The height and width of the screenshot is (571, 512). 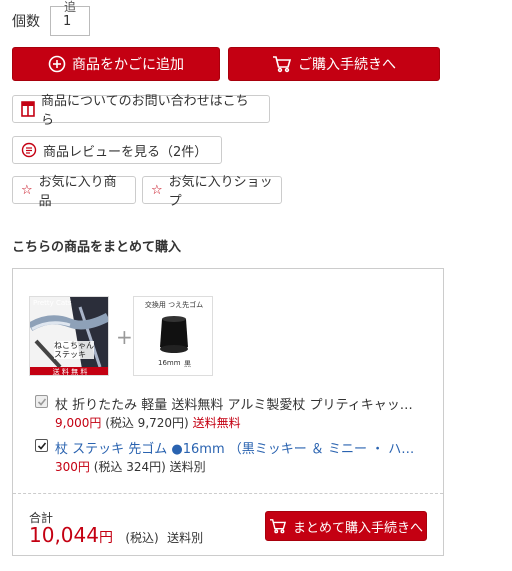 I want to click on favorite-shop-button: ☆ お気に入りショップ, so click(x=212, y=192).